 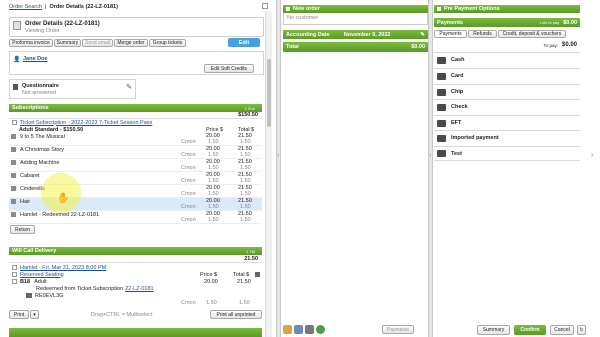 What do you see at coordinates (439, 9) in the screenshot?
I see `expand-icon` at bounding box center [439, 9].